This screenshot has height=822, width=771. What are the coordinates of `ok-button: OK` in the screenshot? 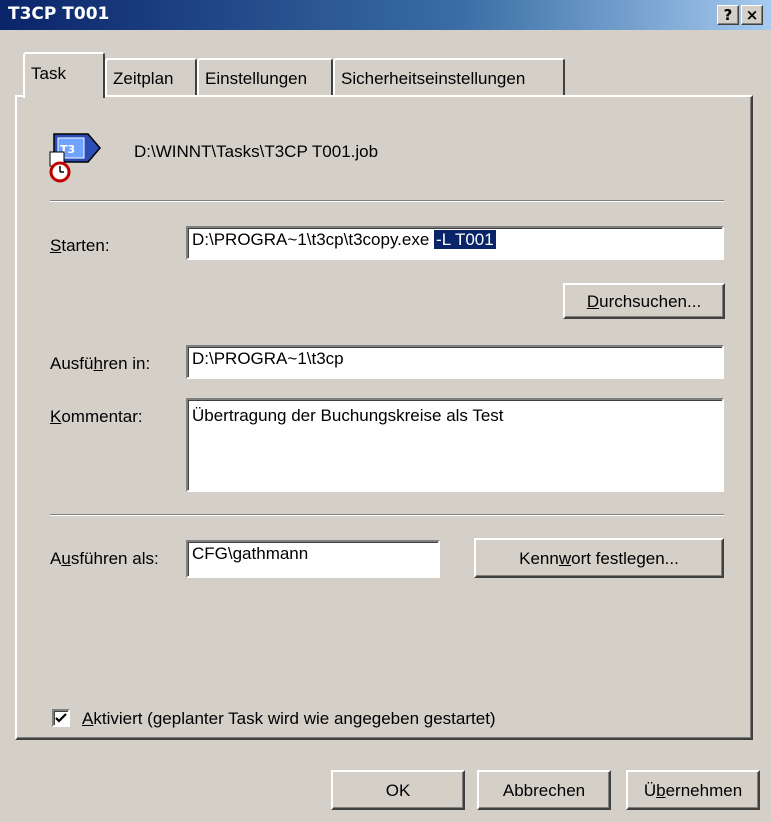 It's located at (398, 790).